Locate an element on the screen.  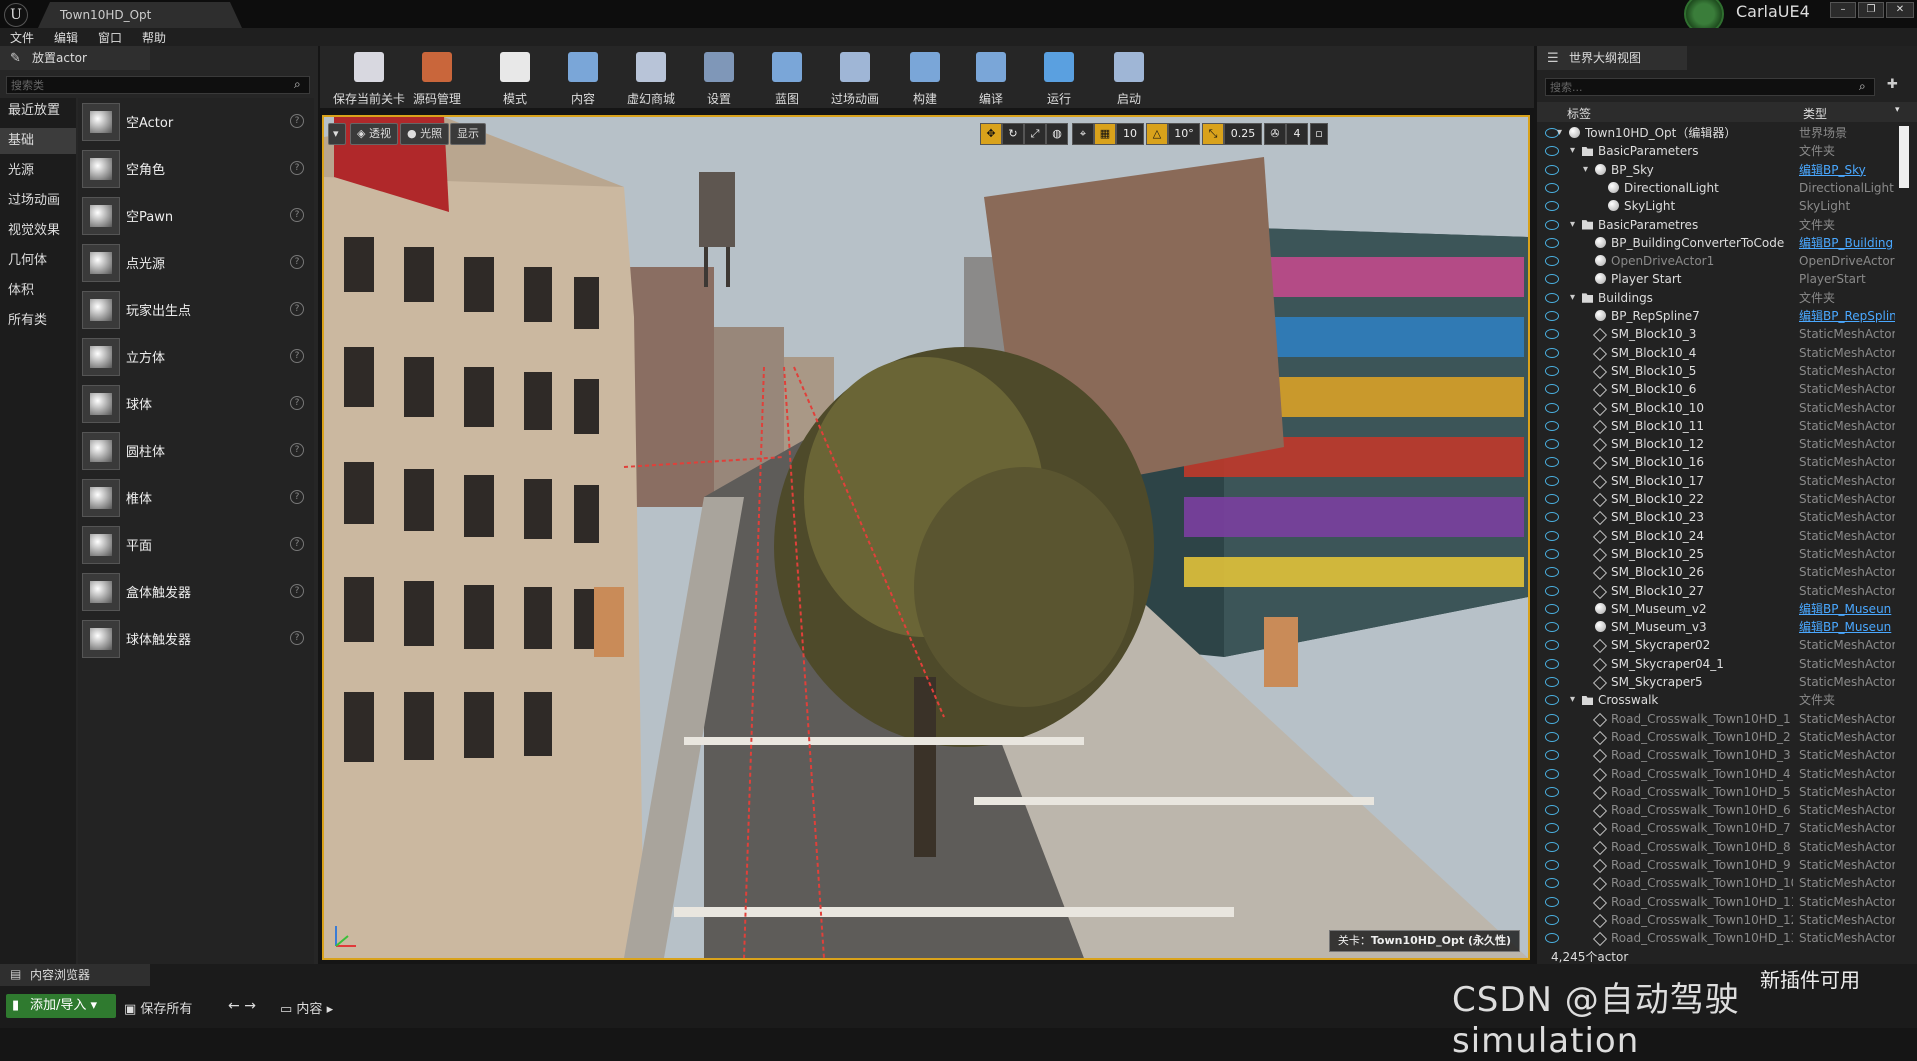
camera-speed-icon: ✇ is located at coordinates (1275, 134).